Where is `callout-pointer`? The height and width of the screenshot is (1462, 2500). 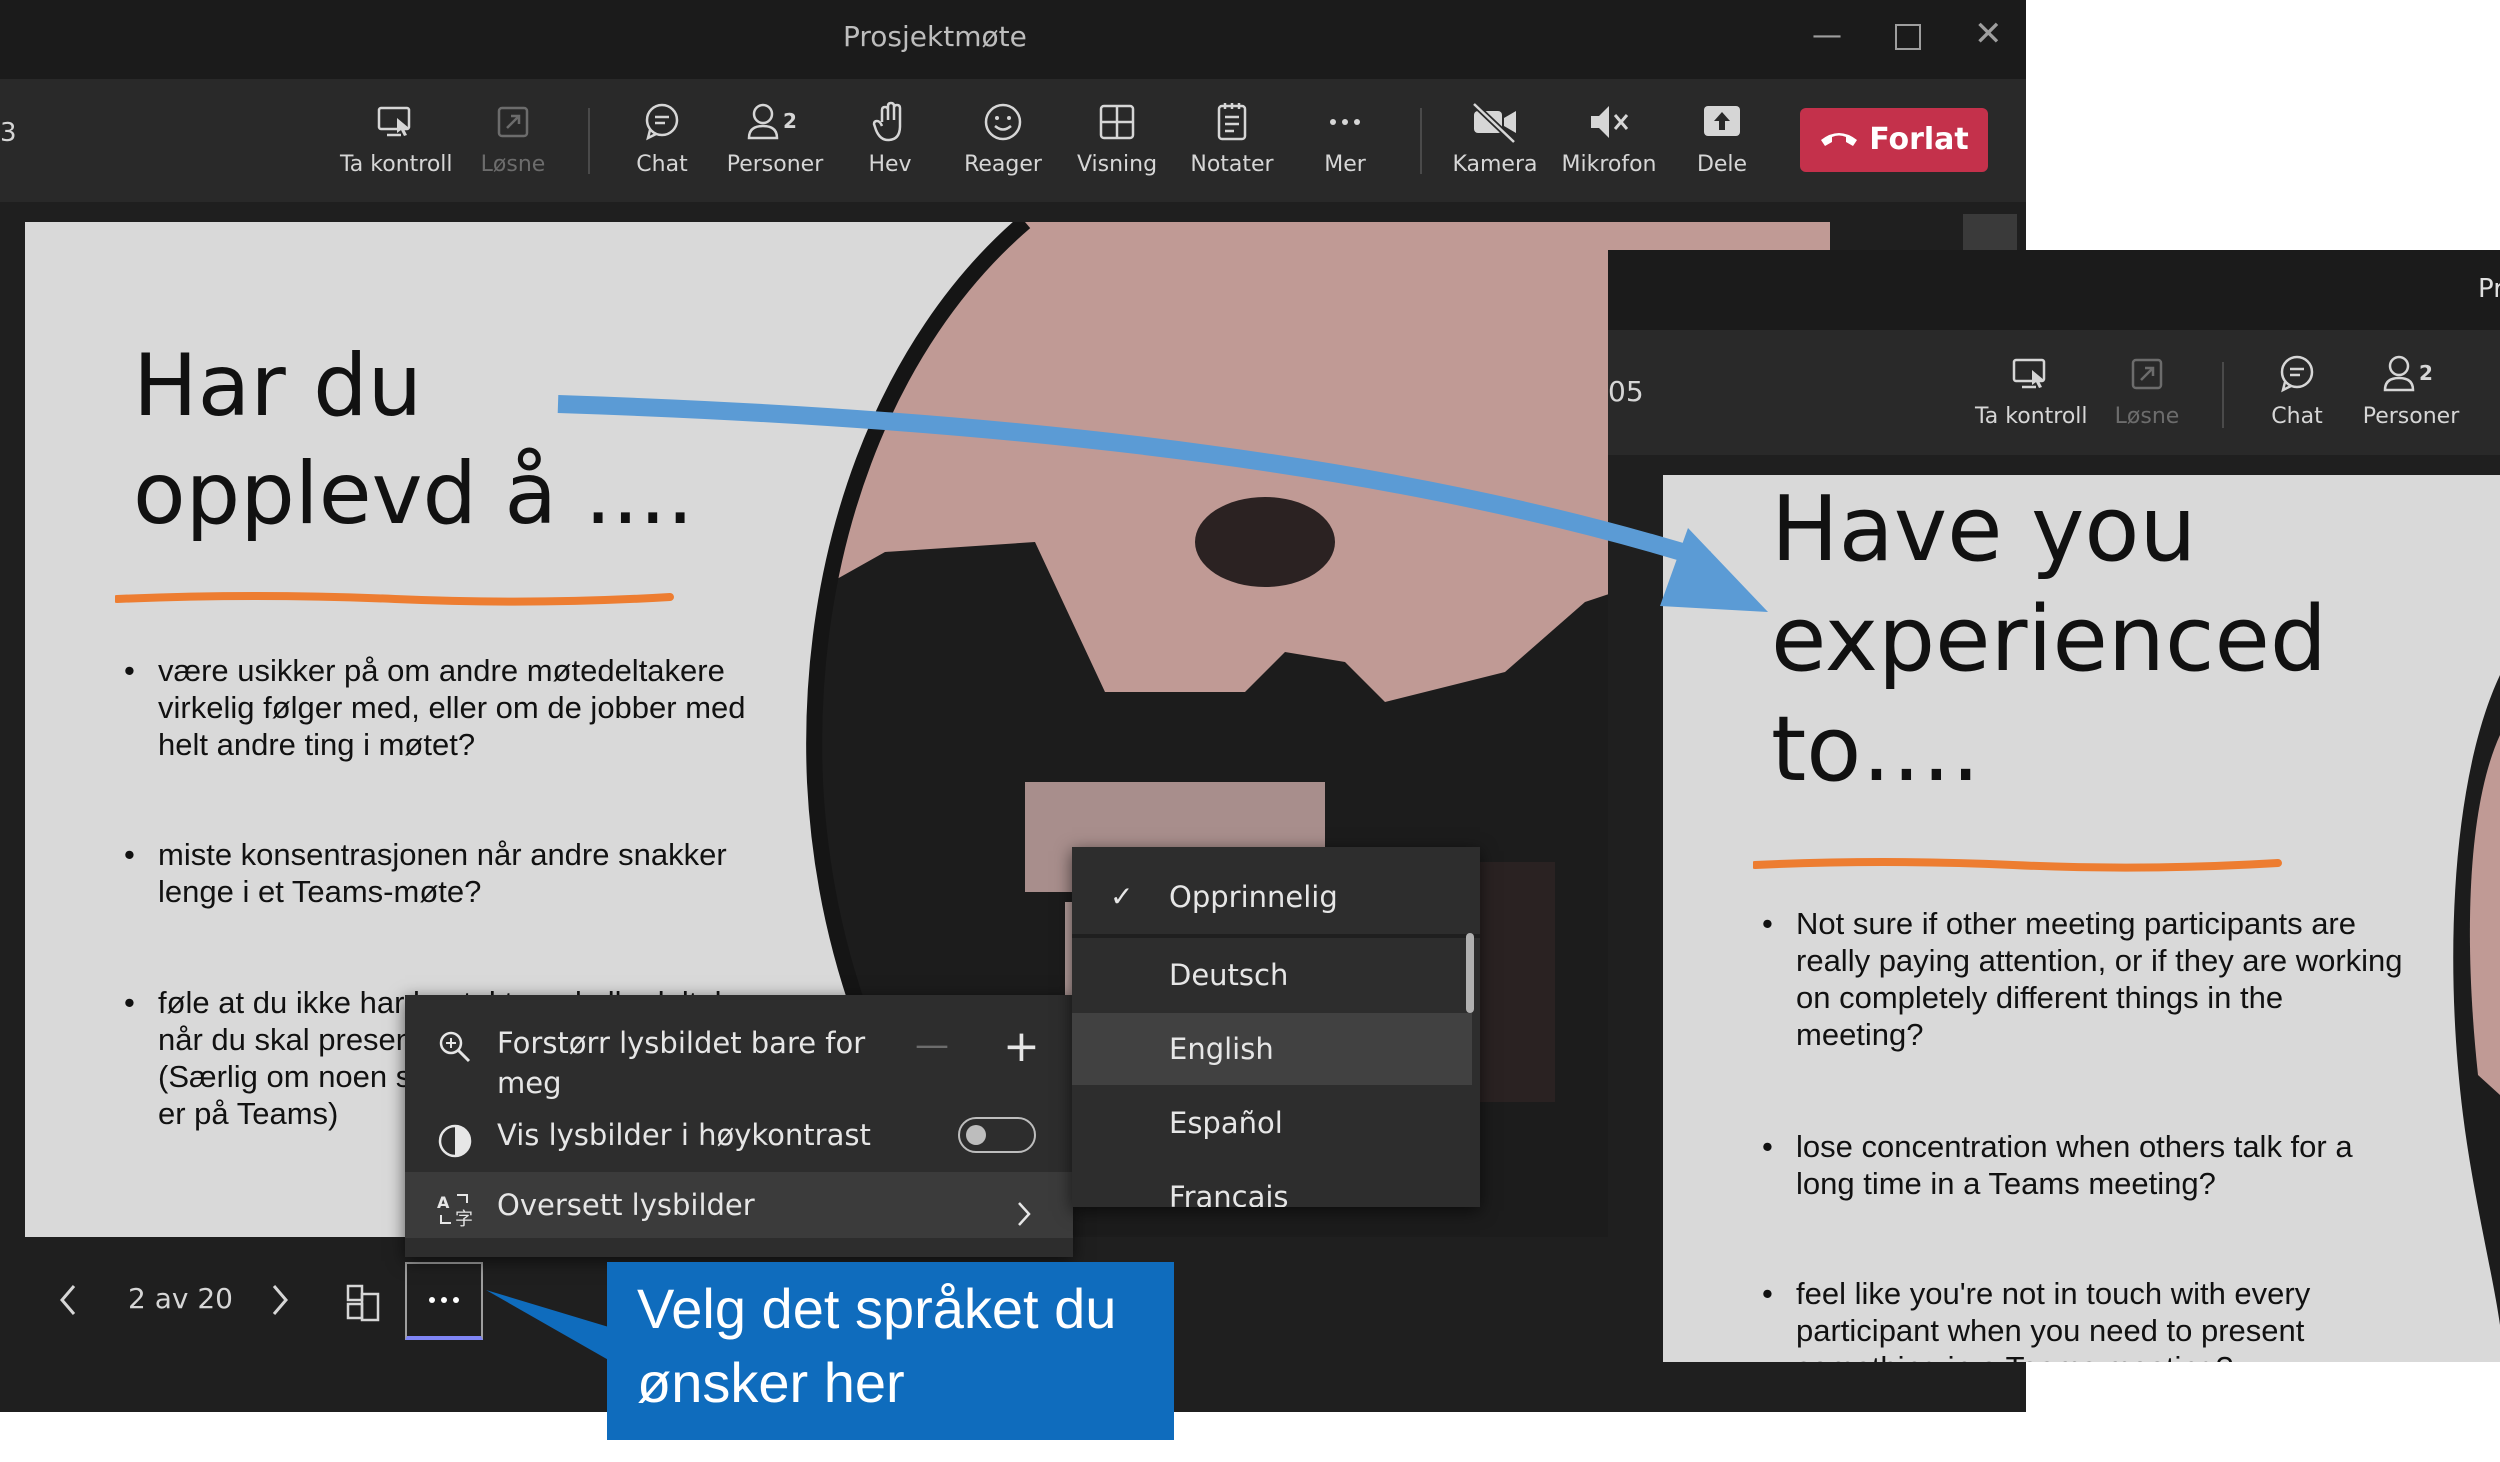
callout-pointer is located at coordinates (549, 1326).